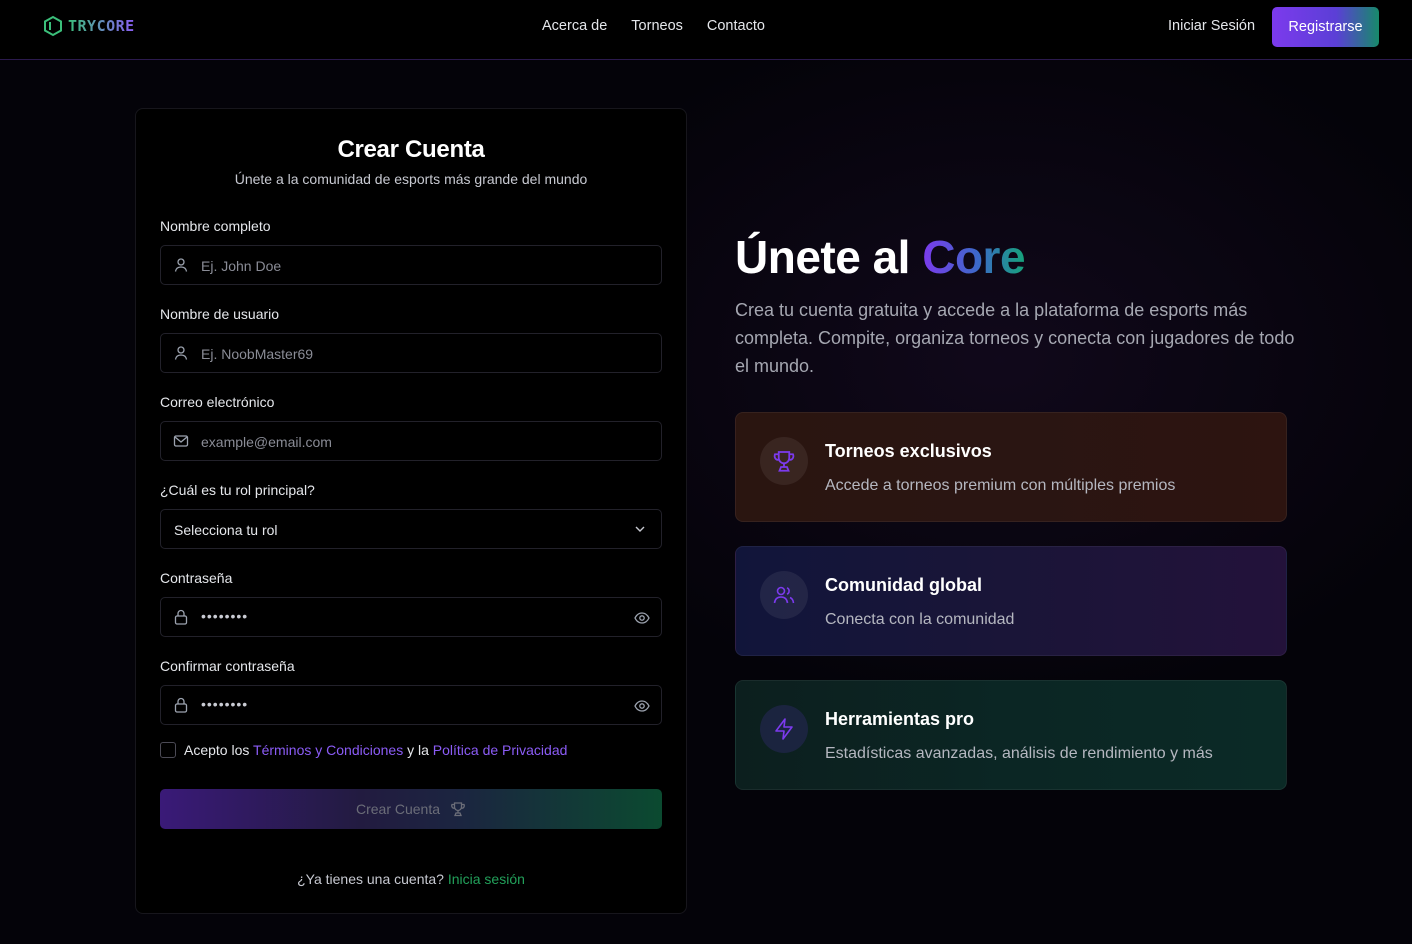 This screenshot has width=1412, height=944. What do you see at coordinates (908, 451) in the screenshot?
I see `feature-title: Torneos exclusivos` at bounding box center [908, 451].